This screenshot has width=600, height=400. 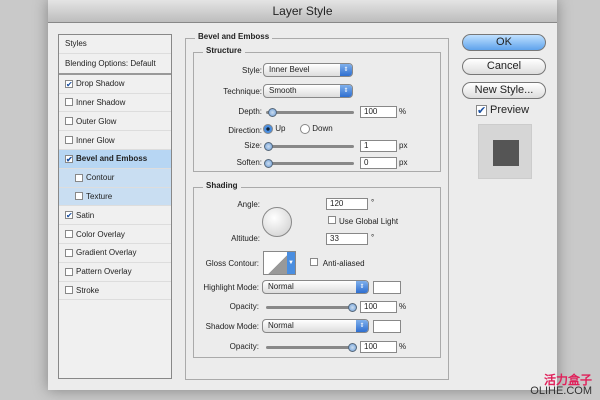 I want to click on anti-aliased-checkbox: Anti-aliased, so click(x=337, y=263).